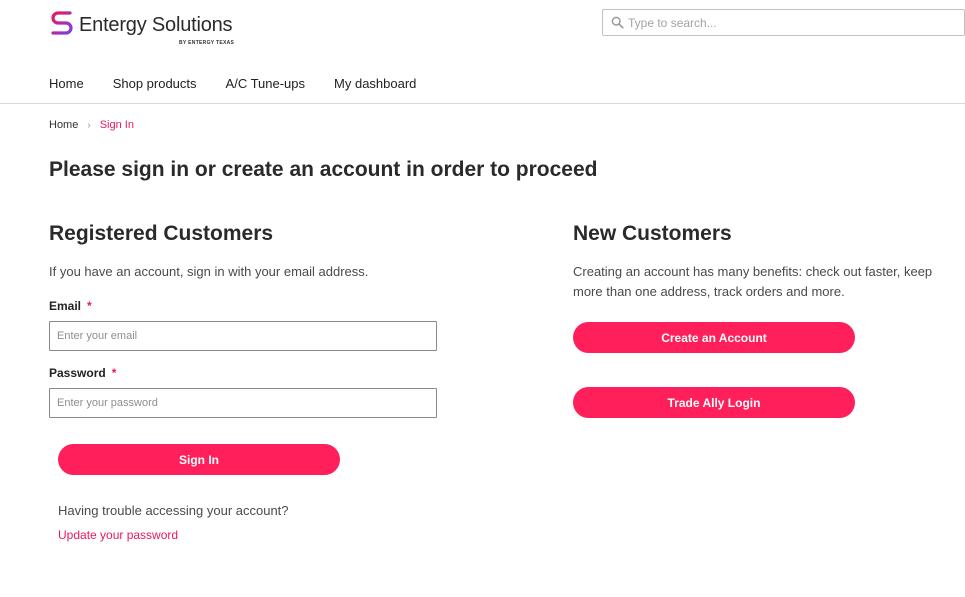 Image resolution: width=965 pixels, height=597 pixels. I want to click on brand-logo: Entergy Solutions BY ENTERGY TEXAS, so click(149, 29).